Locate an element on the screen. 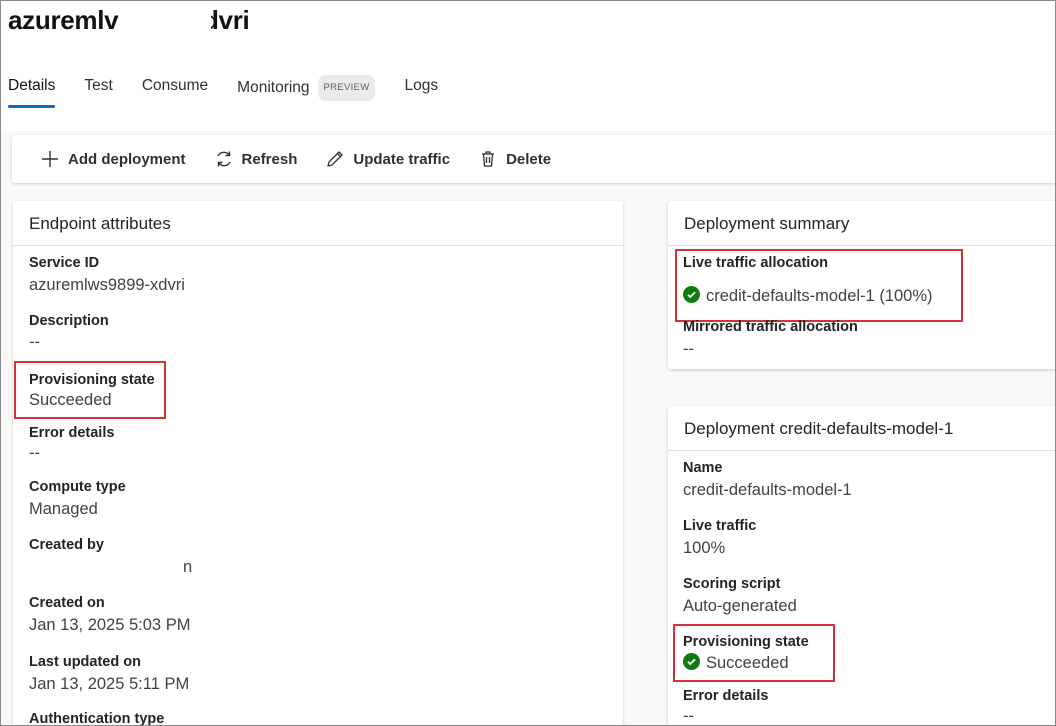 Image resolution: width=1056 pixels, height=726 pixels. deployment-error-value: -- is located at coordinates (688, 716).